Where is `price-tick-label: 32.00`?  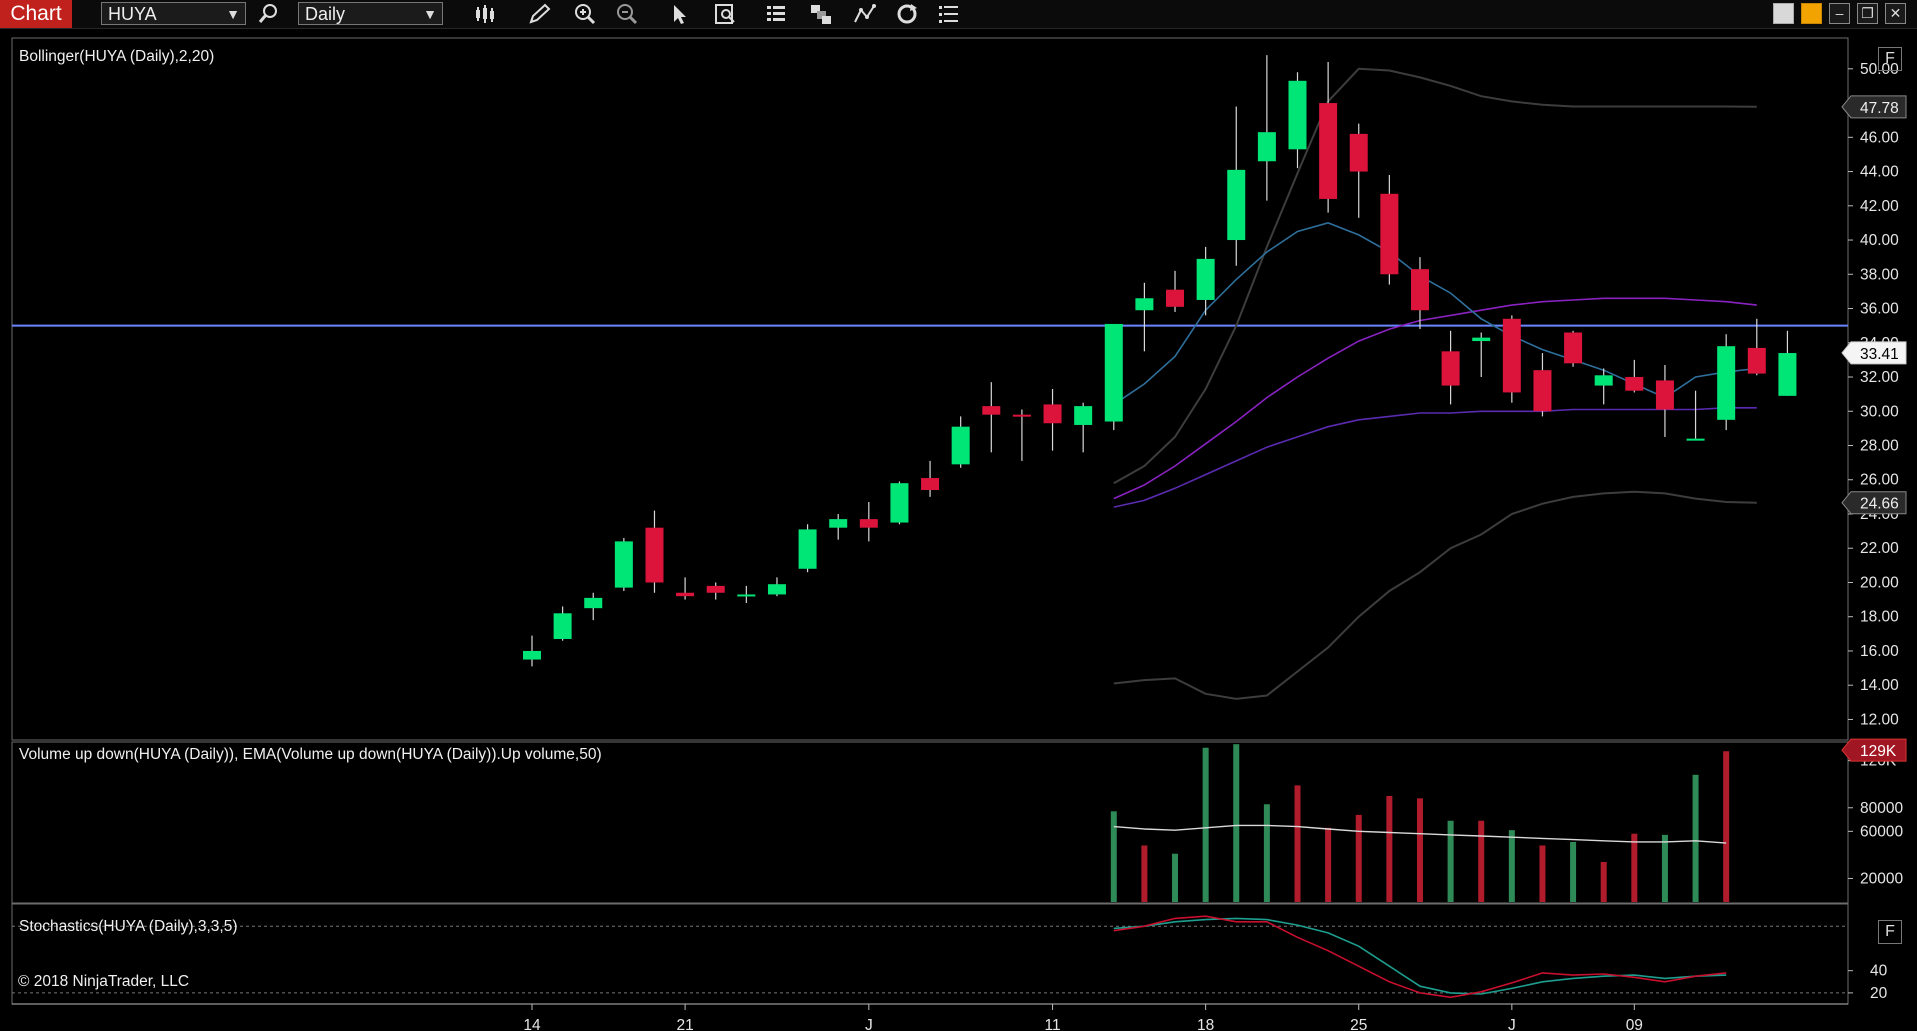 price-tick-label: 32.00 is located at coordinates (1879, 377).